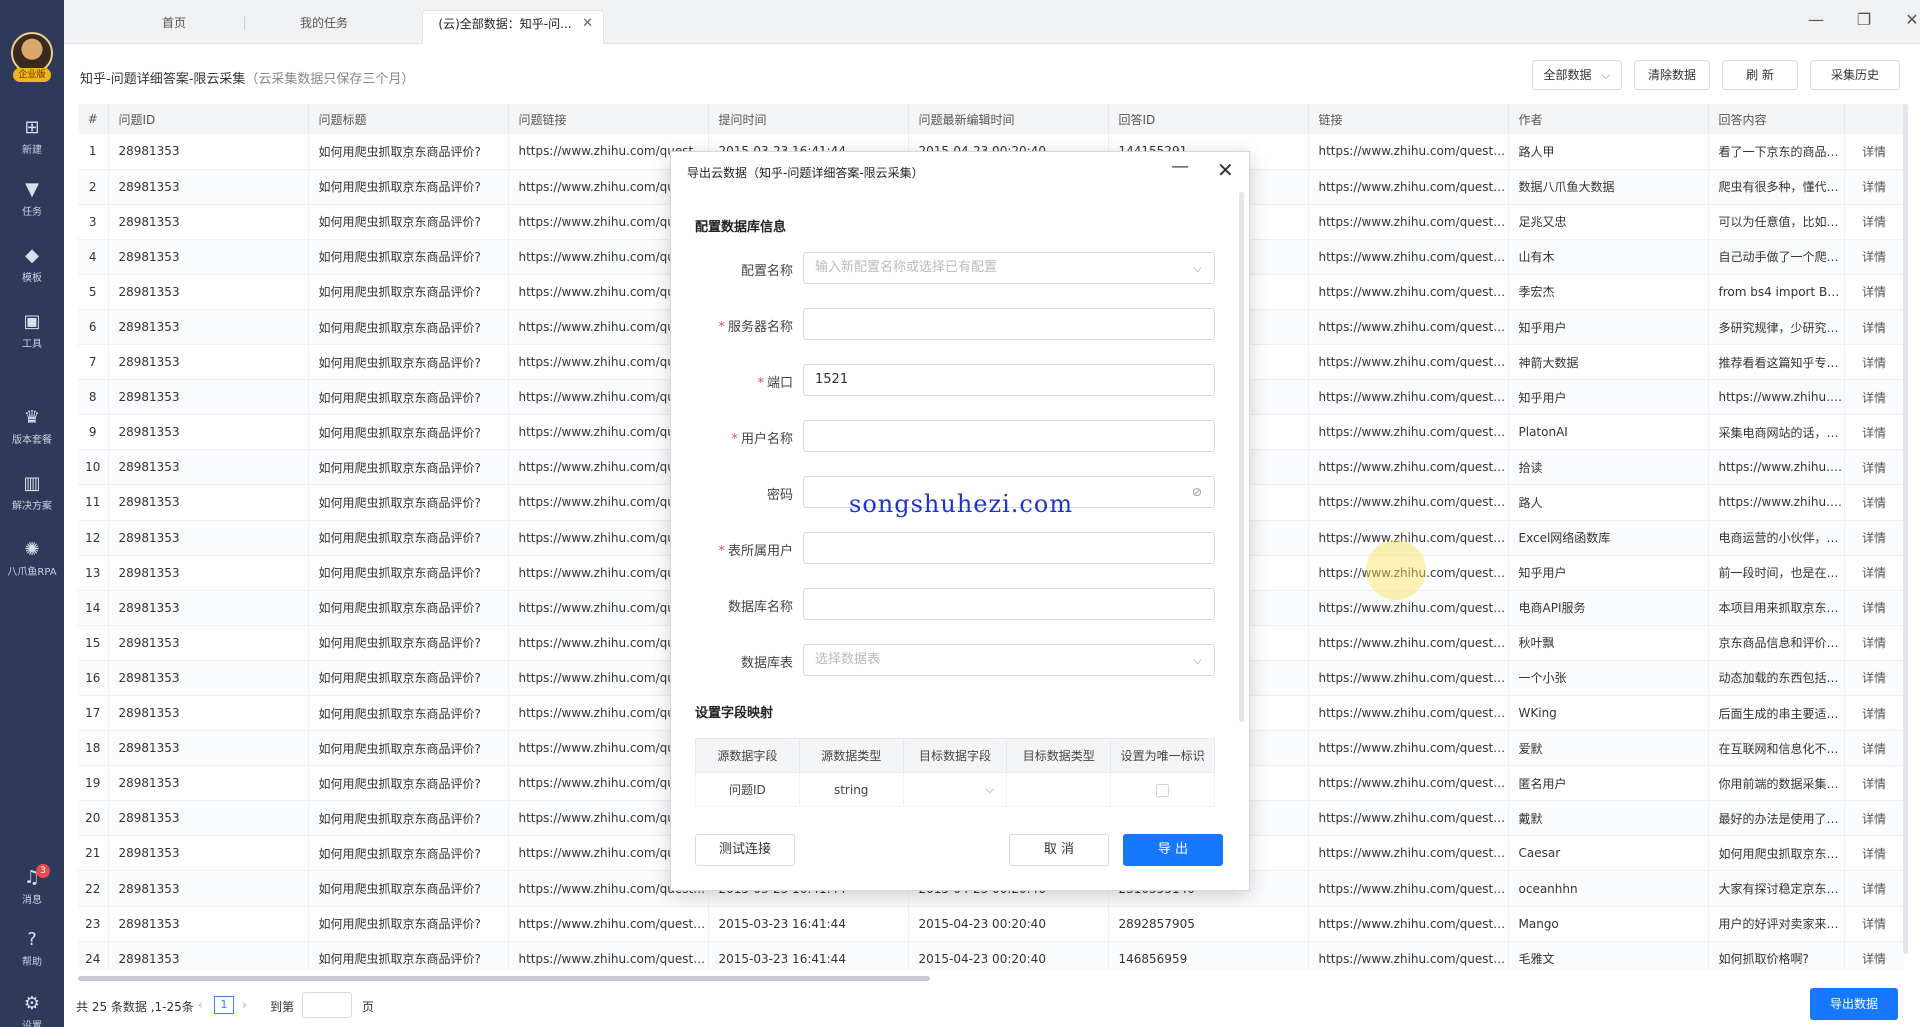 This screenshot has height=1027, width=1920. What do you see at coordinates (1208, 119) in the screenshot?
I see `column-header: 回答ID` at bounding box center [1208, 119].